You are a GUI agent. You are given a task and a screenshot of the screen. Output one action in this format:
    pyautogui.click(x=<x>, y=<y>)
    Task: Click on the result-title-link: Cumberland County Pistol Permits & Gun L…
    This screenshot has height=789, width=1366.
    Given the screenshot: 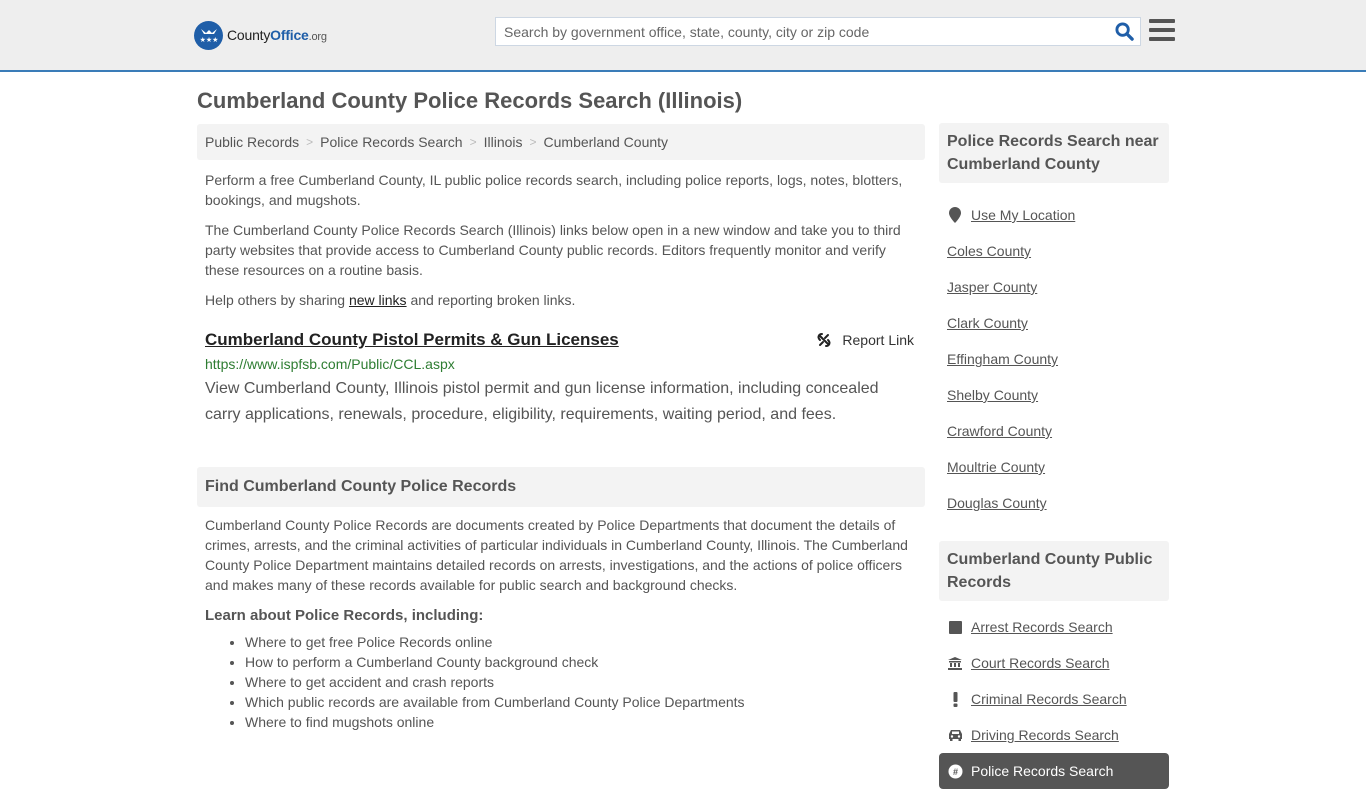 What is the action you would take?
    pyautogui.click(x=412, y=340)
    